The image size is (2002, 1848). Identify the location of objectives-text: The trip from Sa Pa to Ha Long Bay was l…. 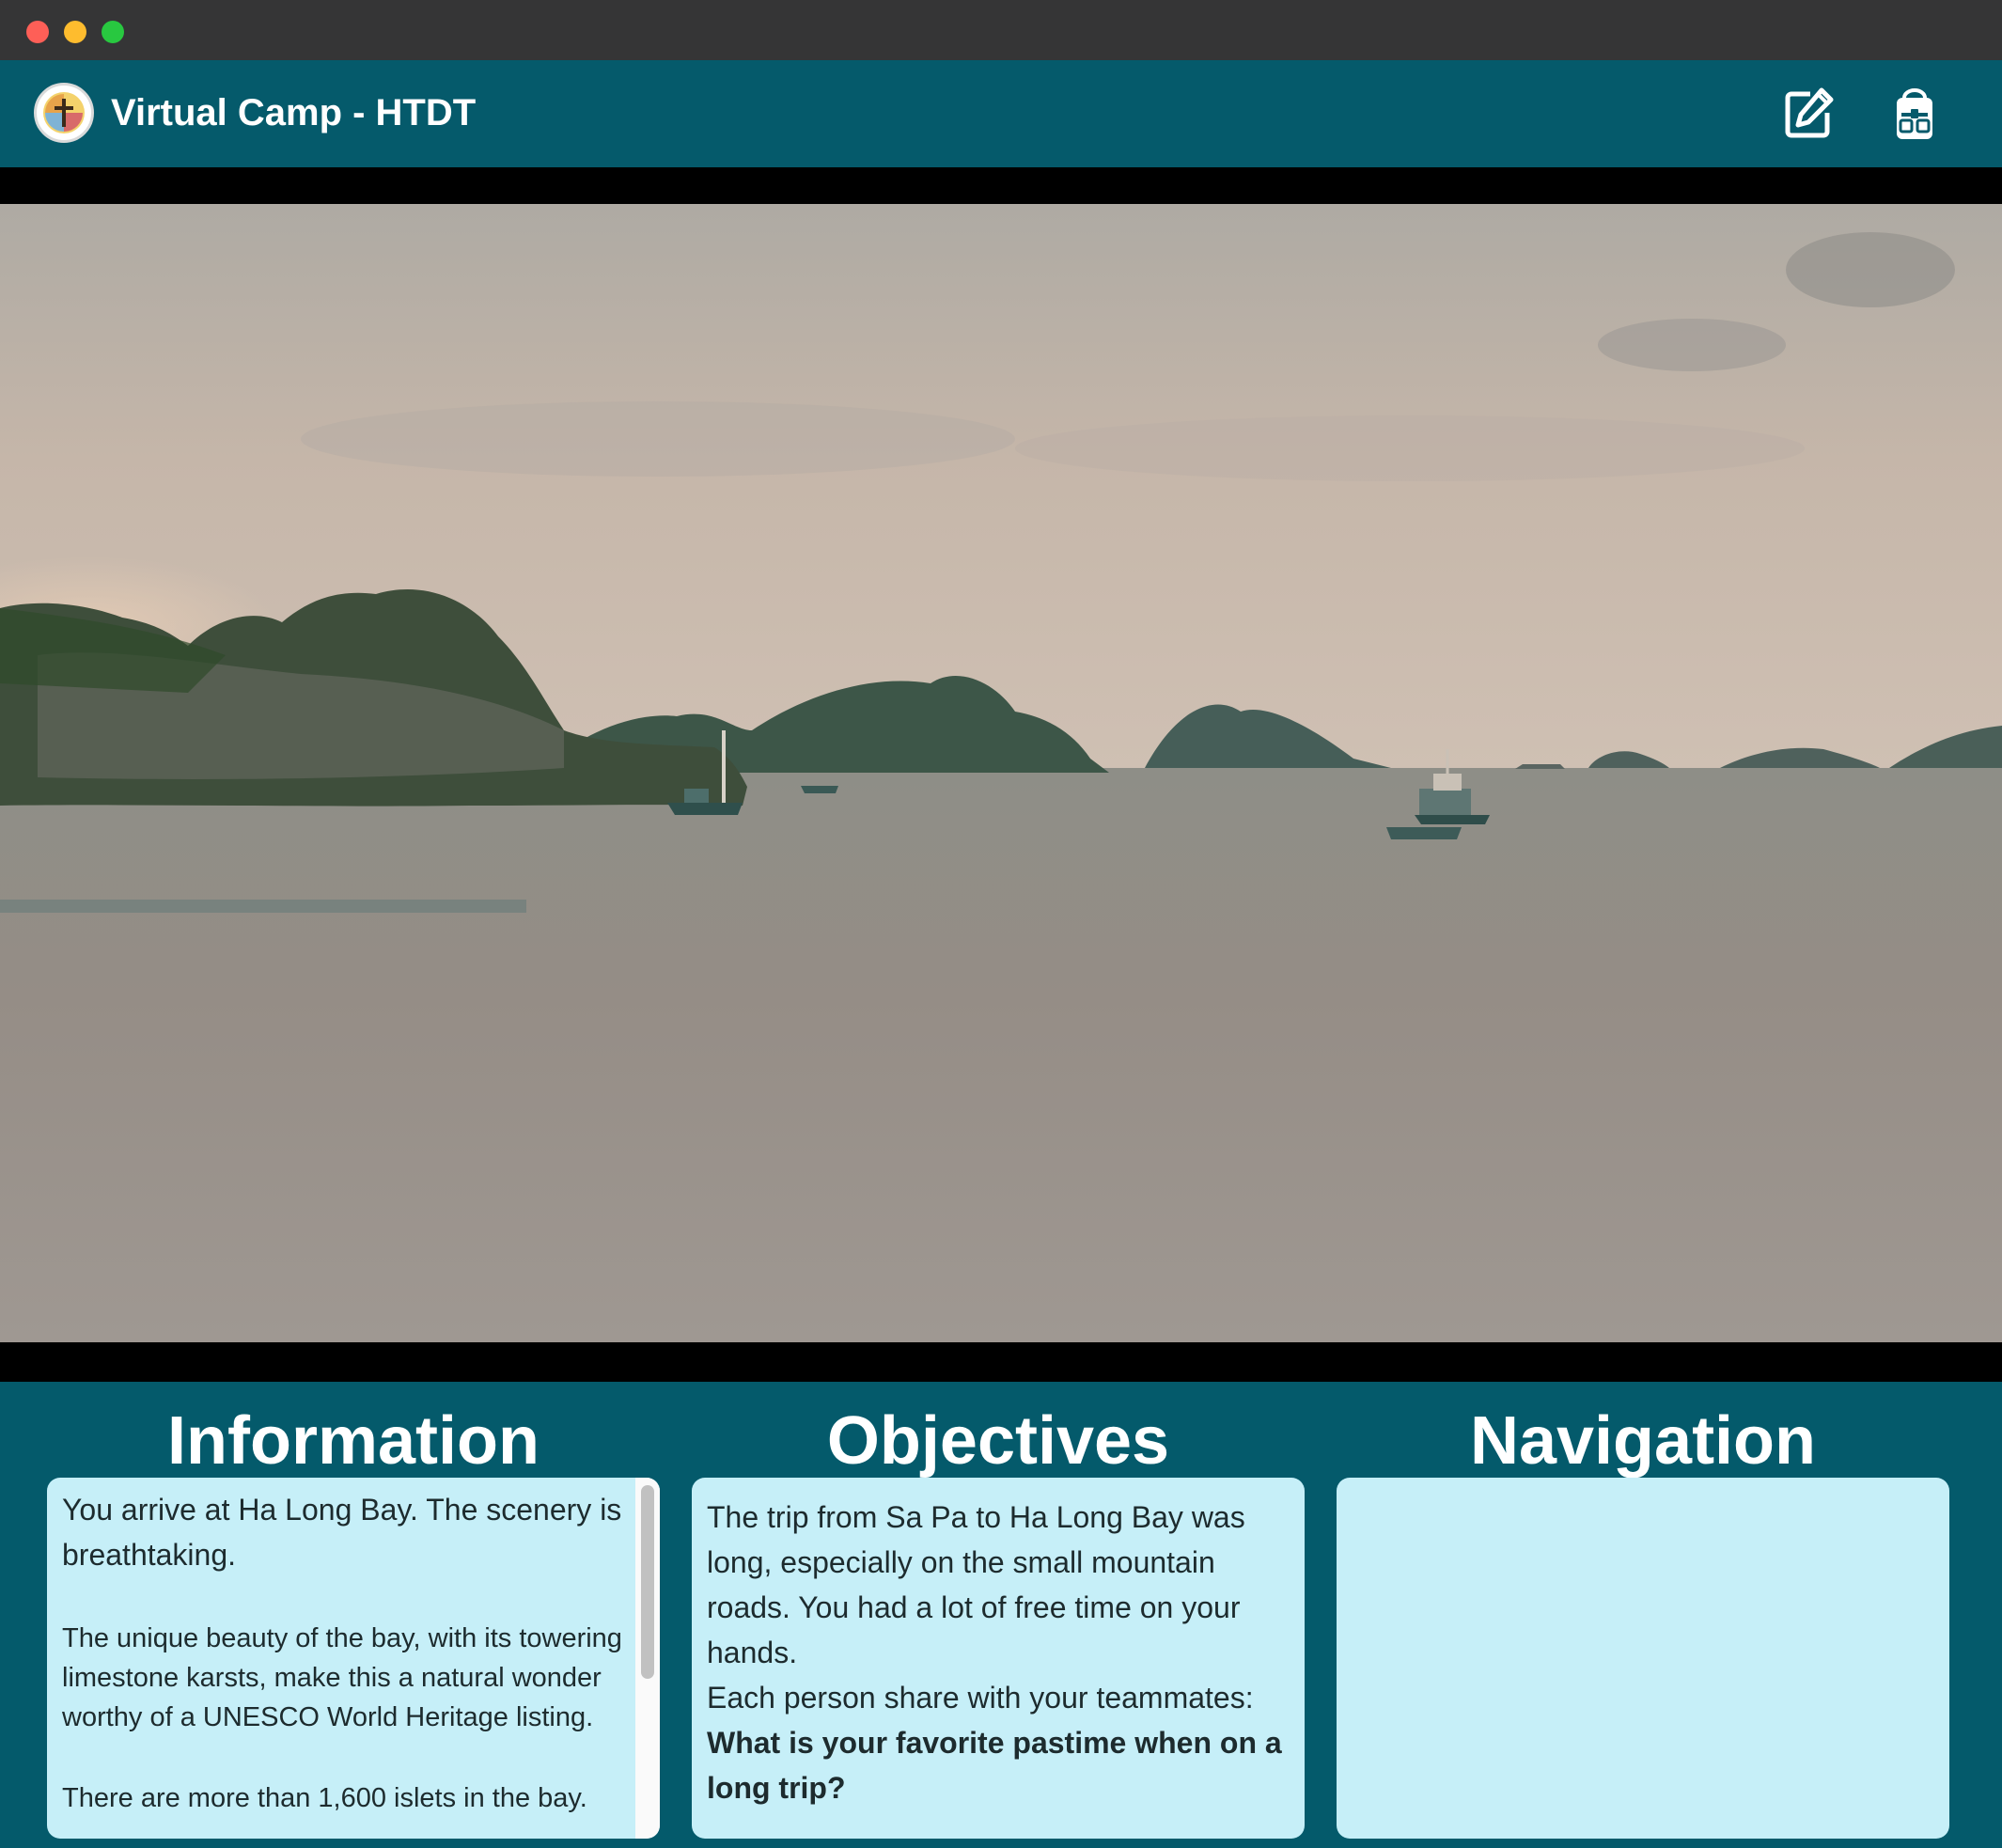
(999, 1652).